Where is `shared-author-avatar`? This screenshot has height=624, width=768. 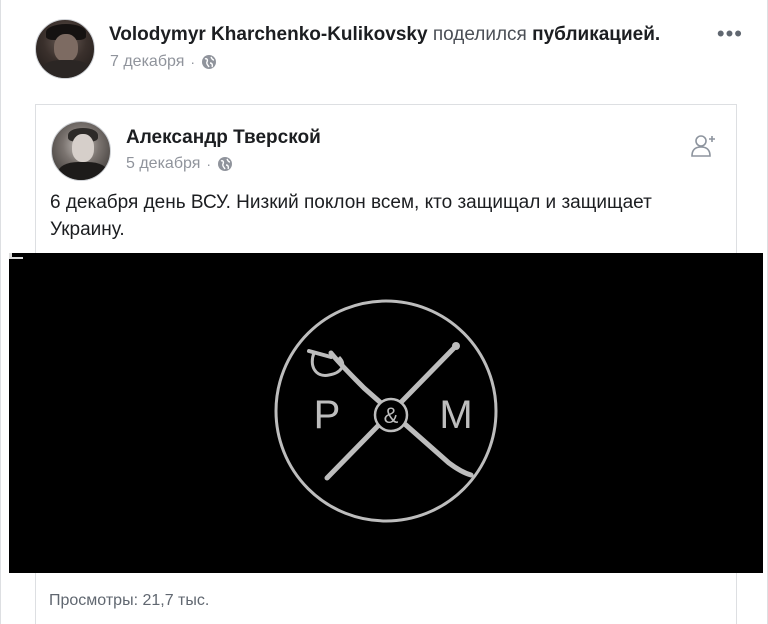
shared-author-avatar is located at coordinates (81, 151).